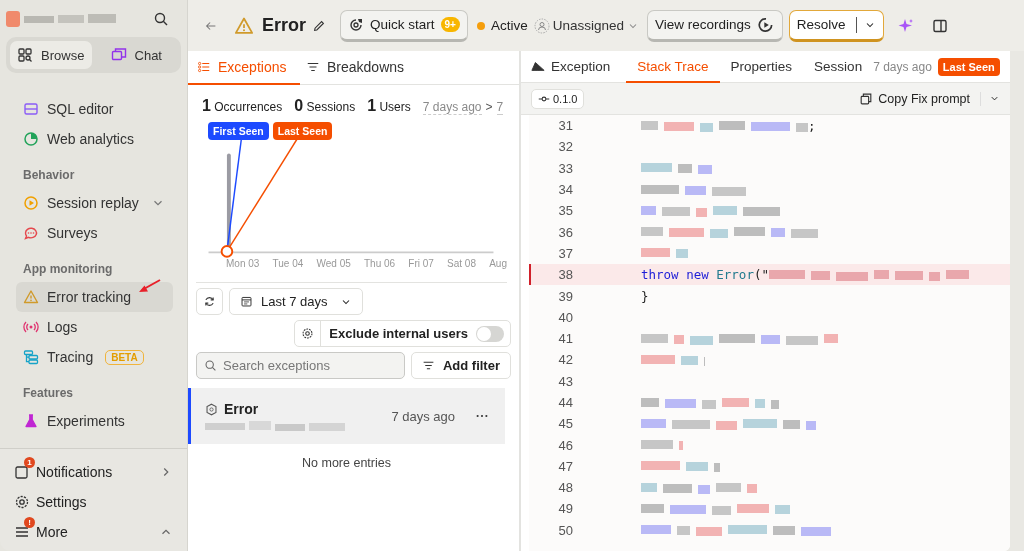 The height and width of the screenshot is (551, 1024). What do you see at coordinates (565, 253) in the screenshot?
I see `line-number: 37` at bounding box center [565, 253].